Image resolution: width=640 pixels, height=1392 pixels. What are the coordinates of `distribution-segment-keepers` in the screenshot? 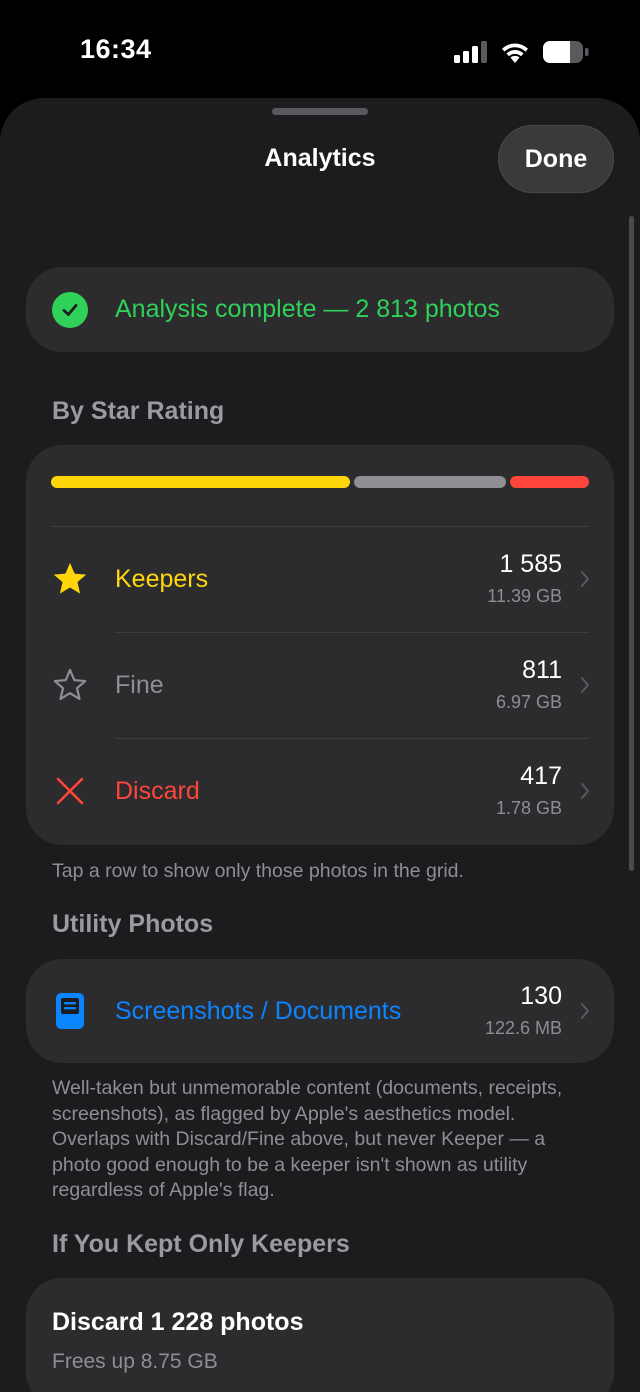 It's located at (200, 482).